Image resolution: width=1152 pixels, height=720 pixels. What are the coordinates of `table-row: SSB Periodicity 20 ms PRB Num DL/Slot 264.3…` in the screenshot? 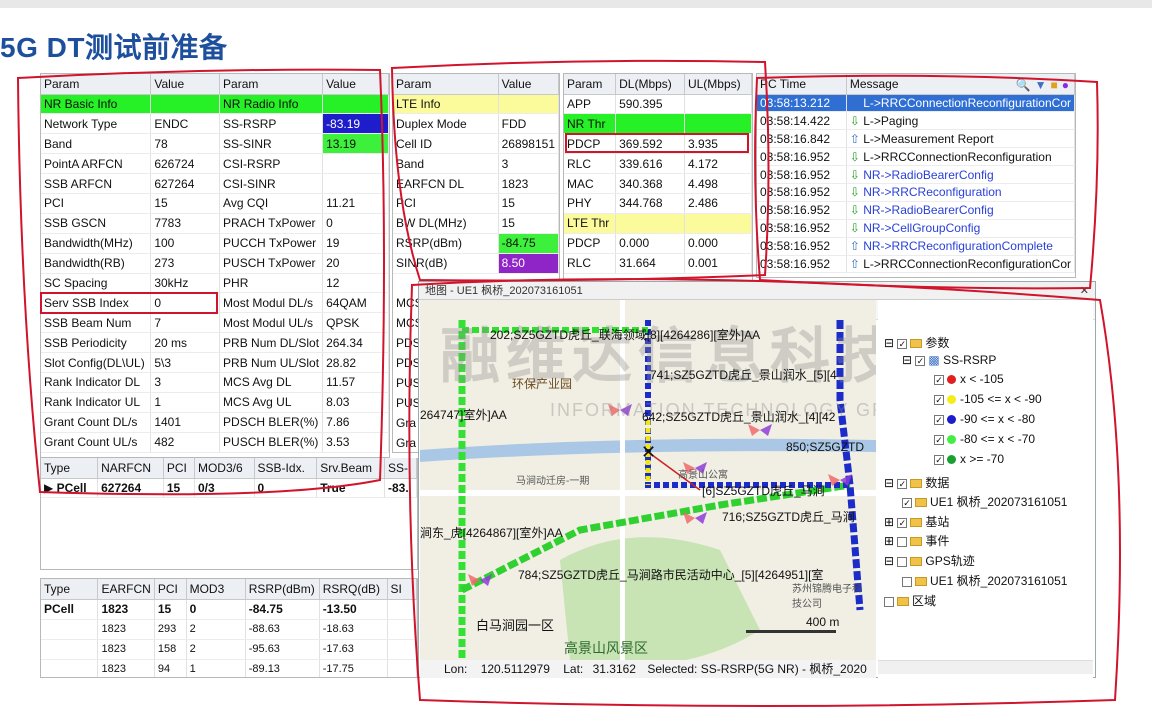 It's located at (215, 343).